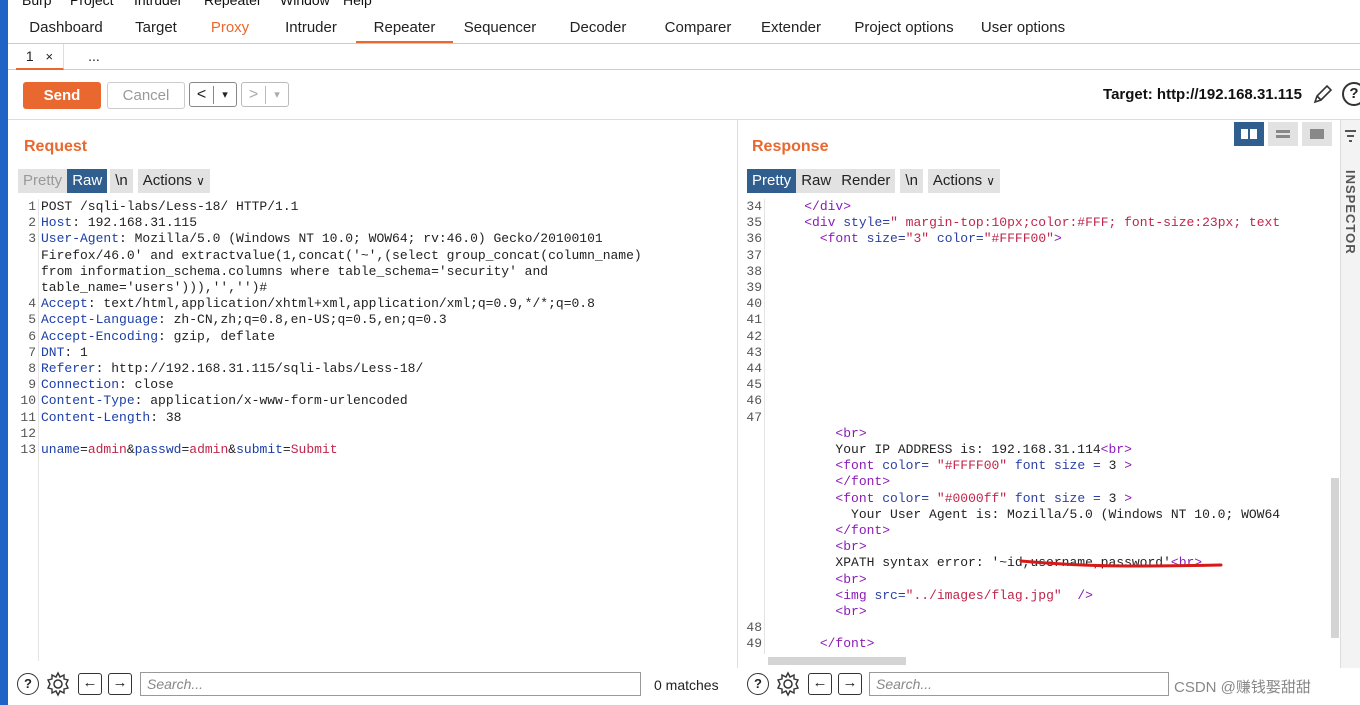  Describe the element at coordinates (90, 684) in the screenshot. I see `request-prev-match-icon: ←` at that location.